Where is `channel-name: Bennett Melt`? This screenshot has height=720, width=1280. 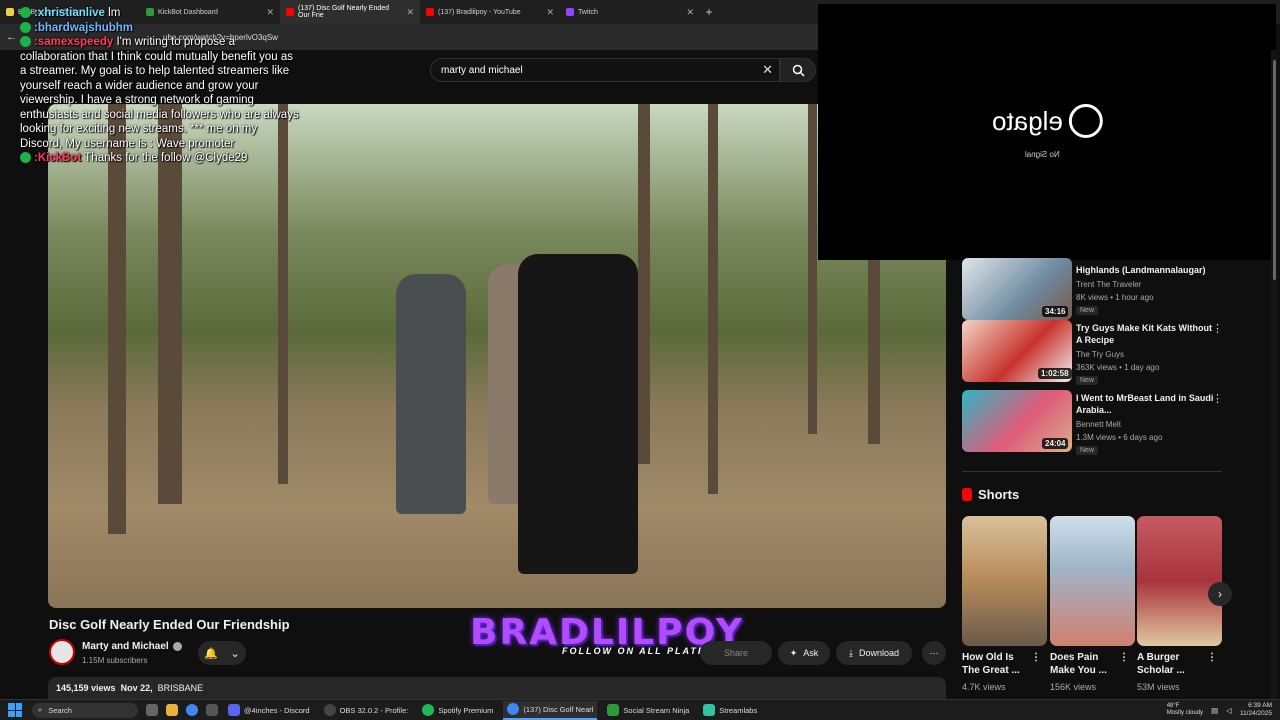
channel-name: Bennett Melt is located at coordinates (1098, 424).